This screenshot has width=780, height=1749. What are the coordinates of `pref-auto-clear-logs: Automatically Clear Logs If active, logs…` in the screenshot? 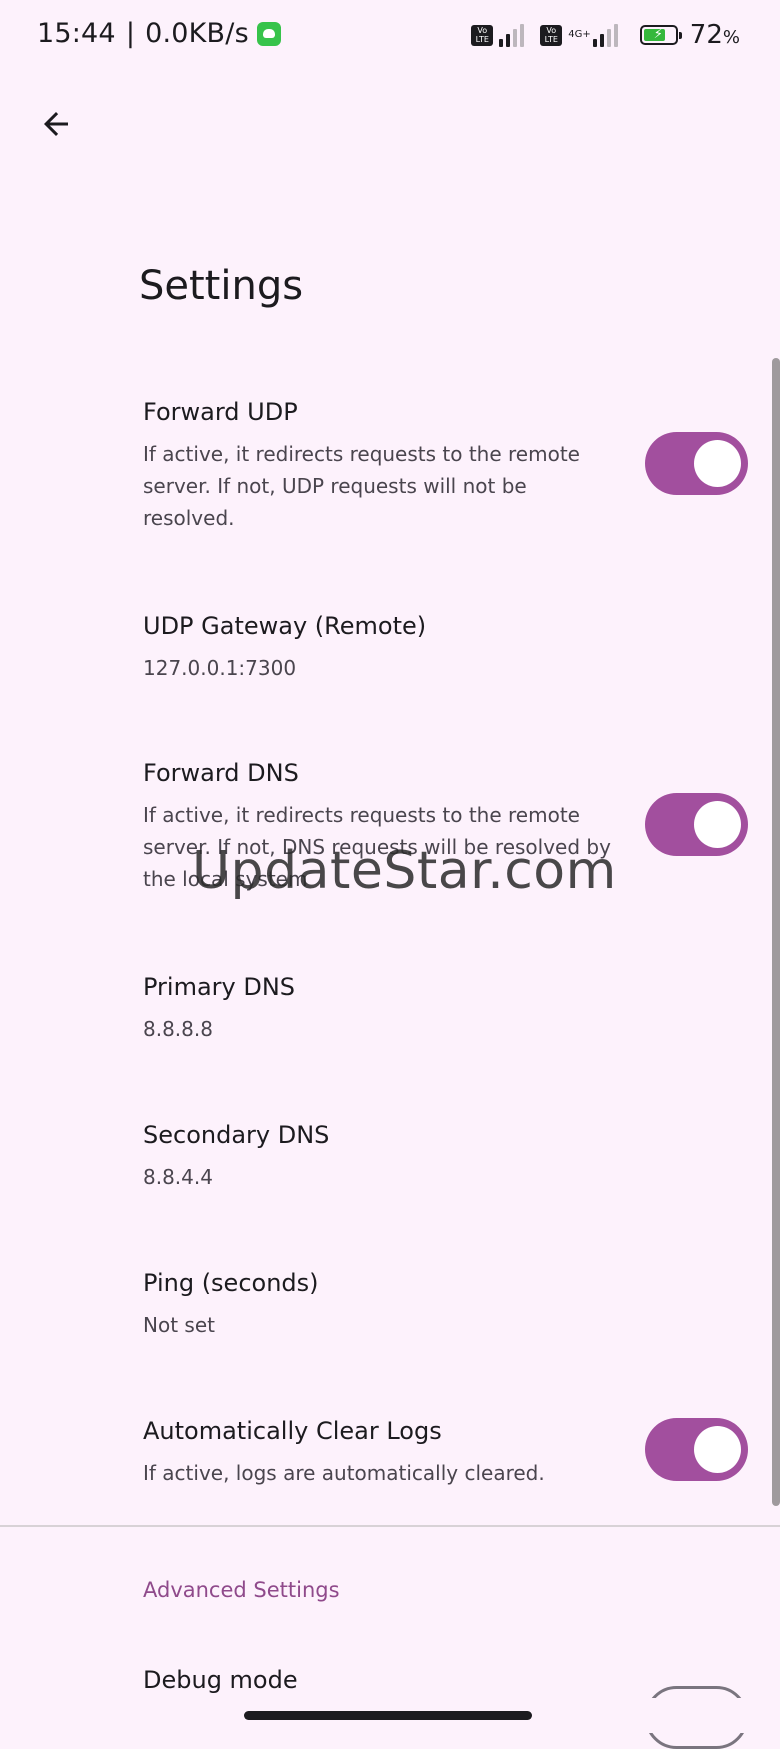 It's located at (378, 1452).